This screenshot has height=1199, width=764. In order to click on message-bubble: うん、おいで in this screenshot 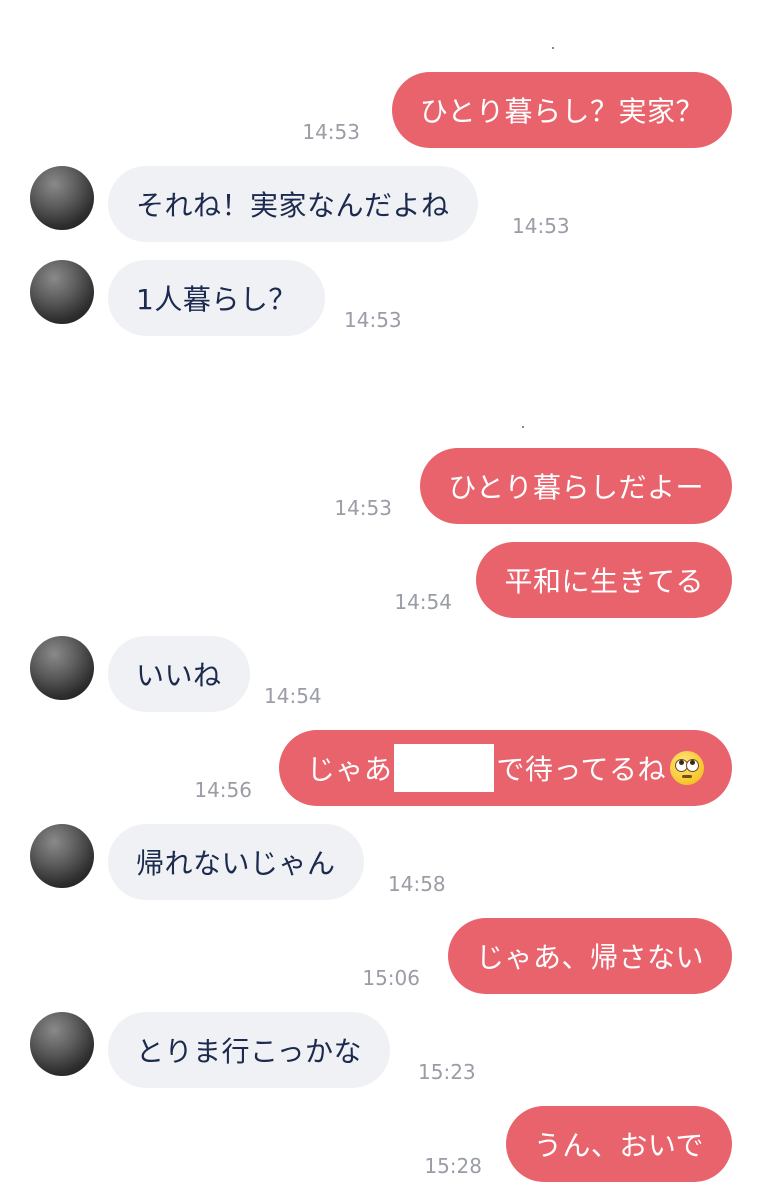, I will do `click(618, 1144)`.